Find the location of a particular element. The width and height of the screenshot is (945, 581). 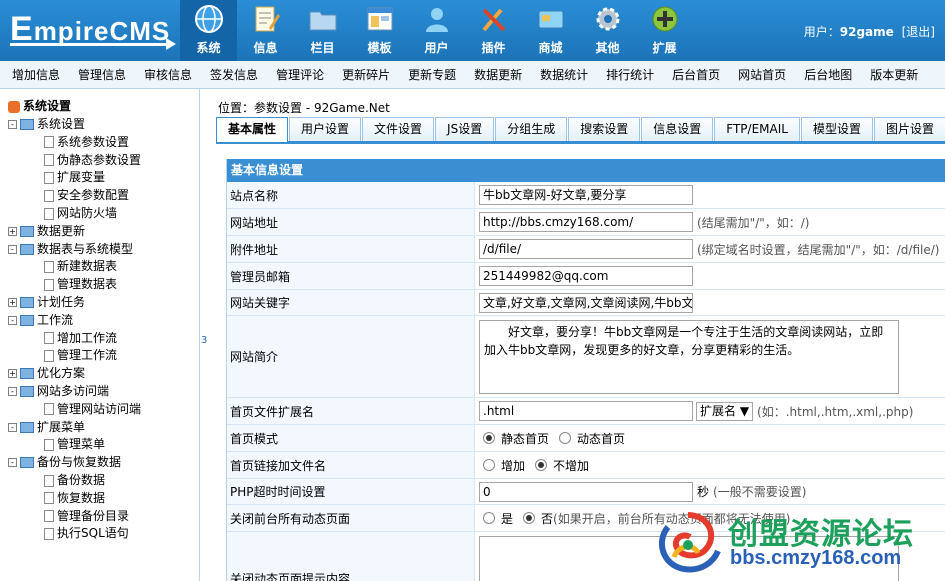

subnav-link: 更新碎片 is located at coordinates (366, 74).